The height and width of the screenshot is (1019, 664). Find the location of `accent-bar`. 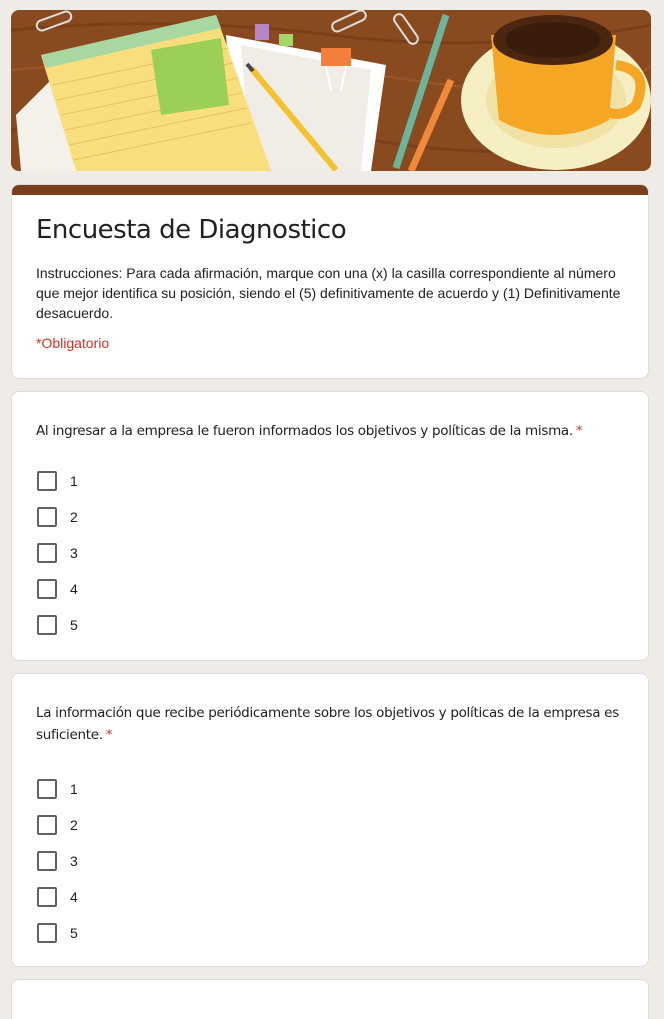

accent-bar is located at coordinates (330, 190).